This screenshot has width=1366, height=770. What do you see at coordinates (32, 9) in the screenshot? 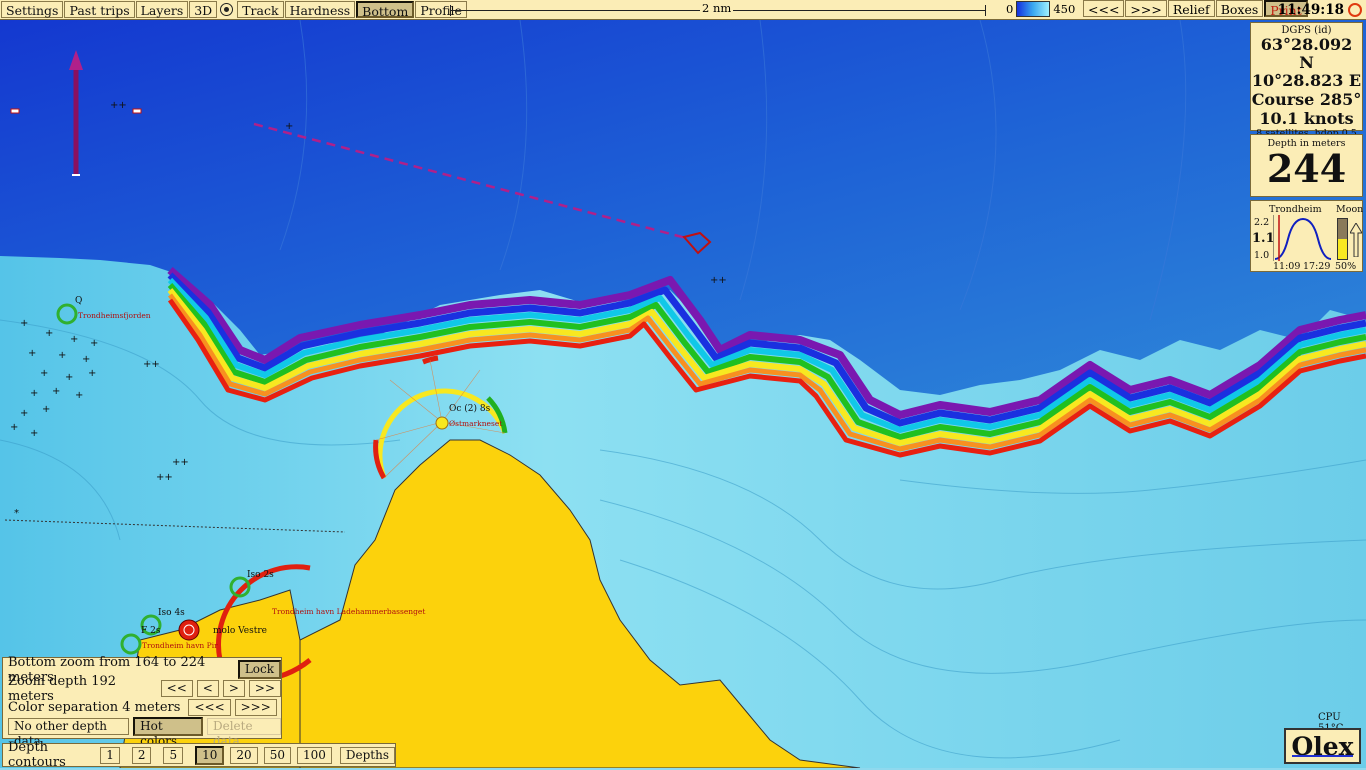
I see `settings-button: Settings` at bounding box center [32, 9].